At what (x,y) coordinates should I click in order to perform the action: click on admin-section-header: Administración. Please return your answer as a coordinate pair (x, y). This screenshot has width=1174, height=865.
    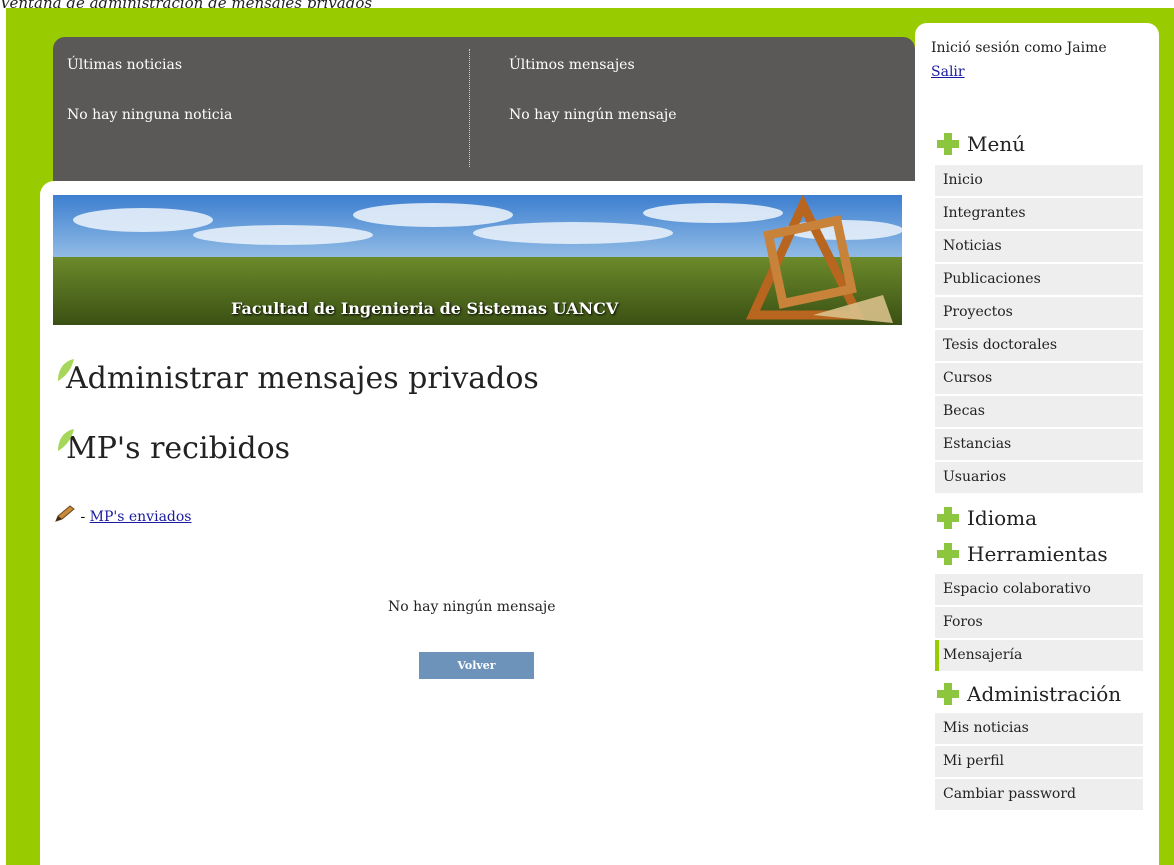
    Looking at the image, I should click on (1028, 694).